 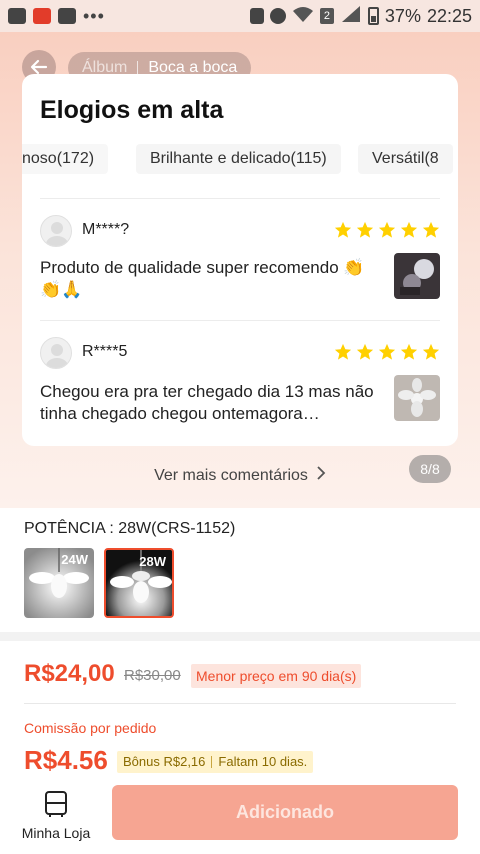 What do you see at coordinates (231, 475) in the screenshot?
I see `see-more-label: Ver mais comentários` at bounding box center [231, 475].